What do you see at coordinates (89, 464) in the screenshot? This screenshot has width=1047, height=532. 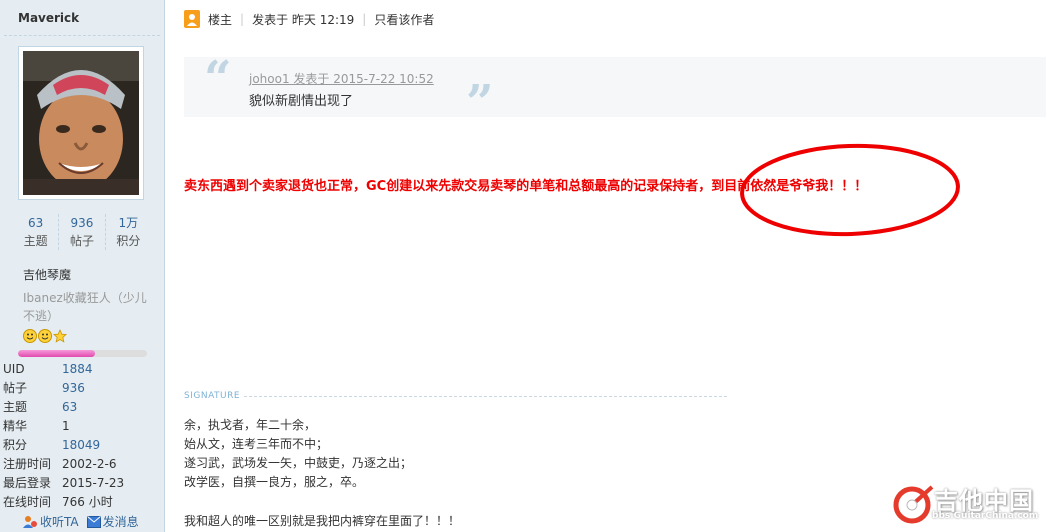 I see `info-value: 2002-2-6` at bounding box center [89, 464].